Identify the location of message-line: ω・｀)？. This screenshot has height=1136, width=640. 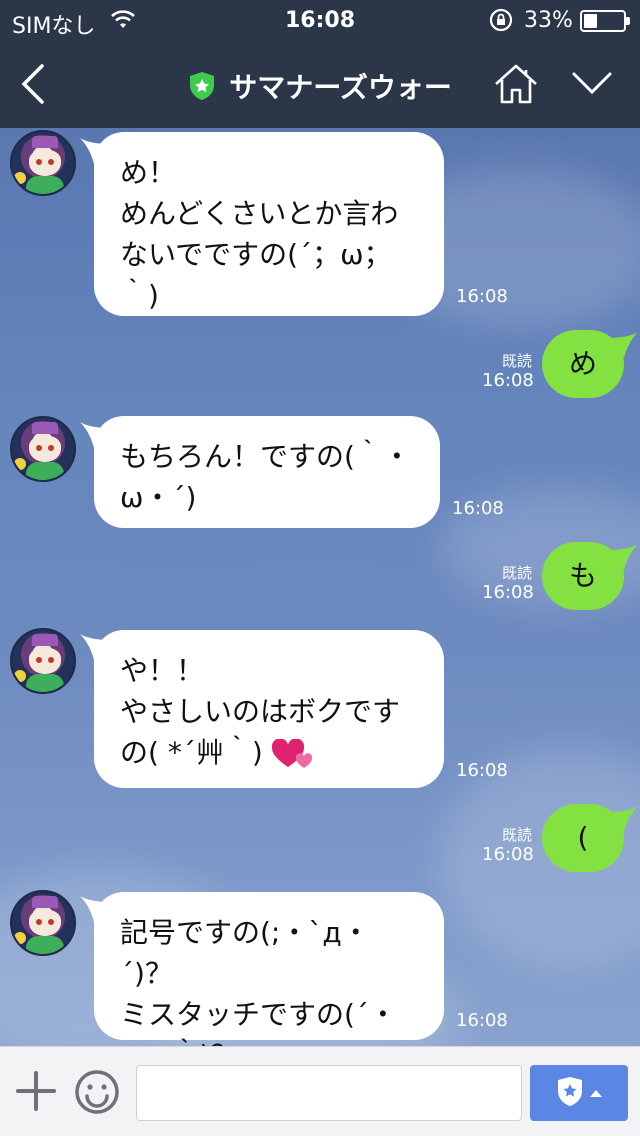
(269, 1040).